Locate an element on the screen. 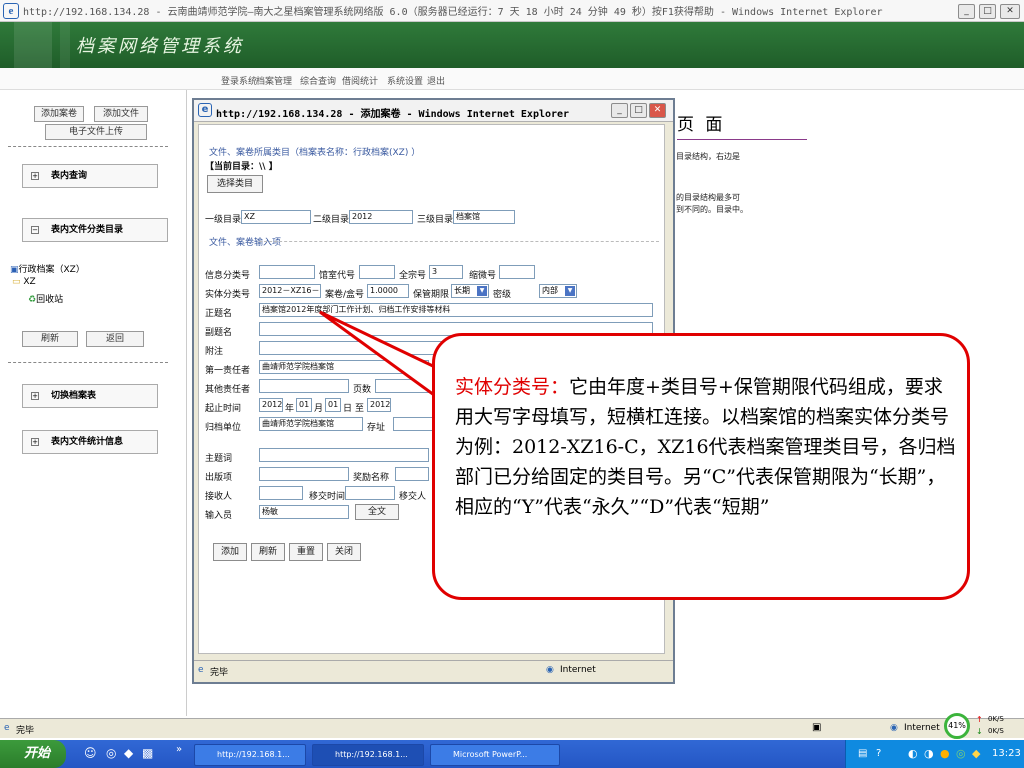 The height and width of the screenshot is (768, 1024). secret-select: 内部 is located at coordinates (558, 291).